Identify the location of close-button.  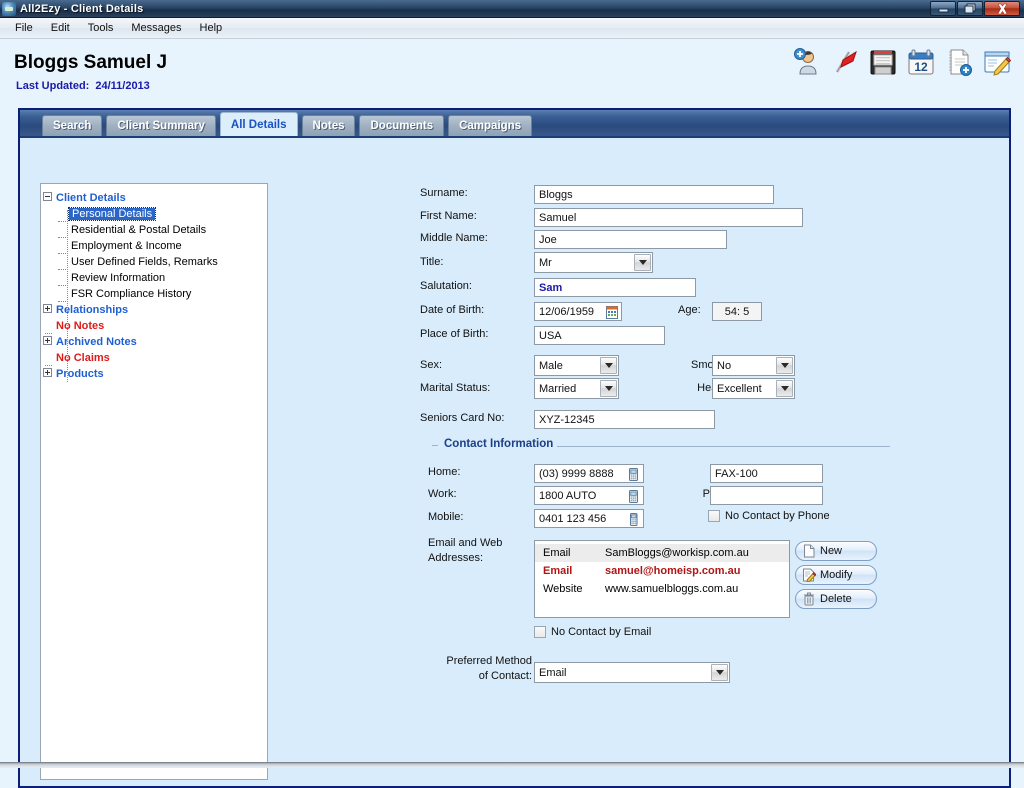
(1002, 8).